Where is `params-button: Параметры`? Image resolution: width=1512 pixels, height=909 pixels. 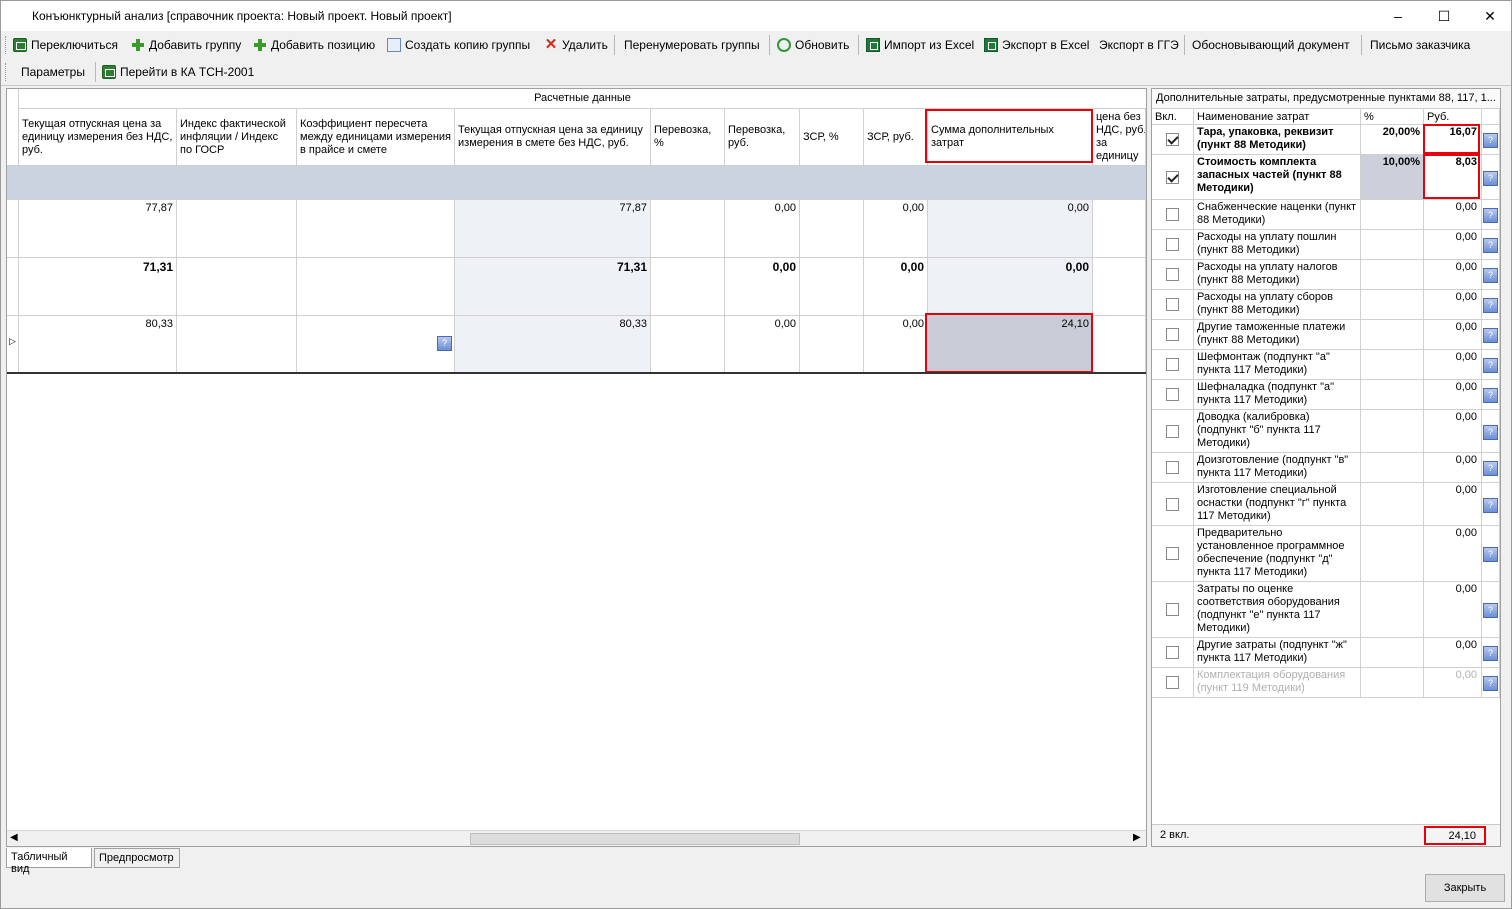
params-button: Параметры is located at coordinates (53, 72).